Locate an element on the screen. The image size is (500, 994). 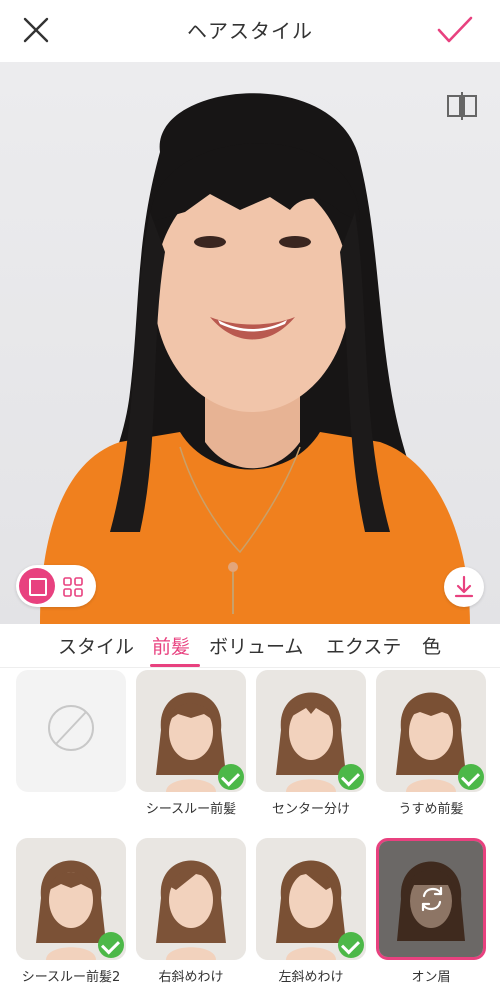
style-label: 右斜めわけ is located at coordinates (191, 977).